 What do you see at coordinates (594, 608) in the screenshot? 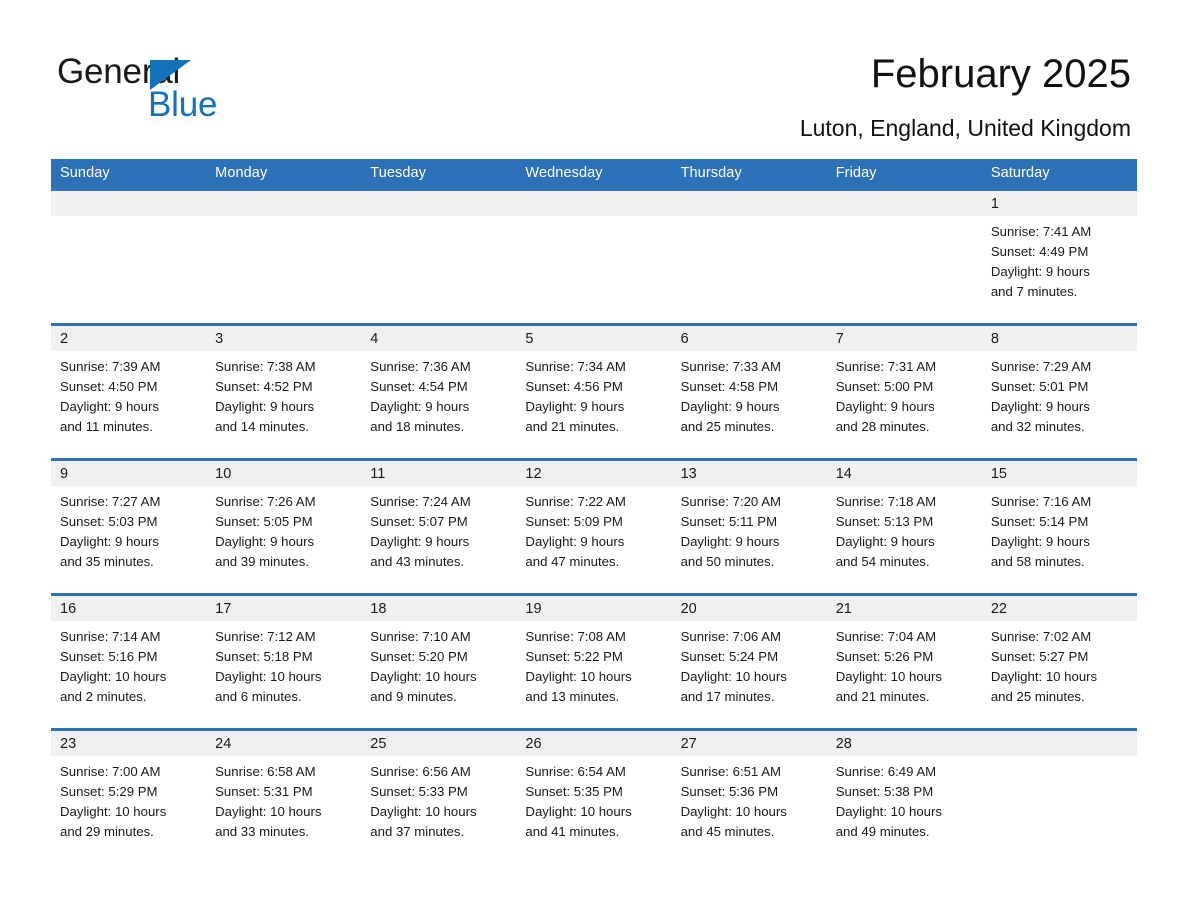
I see `day-number: 19` at bounding box center [594, 608].